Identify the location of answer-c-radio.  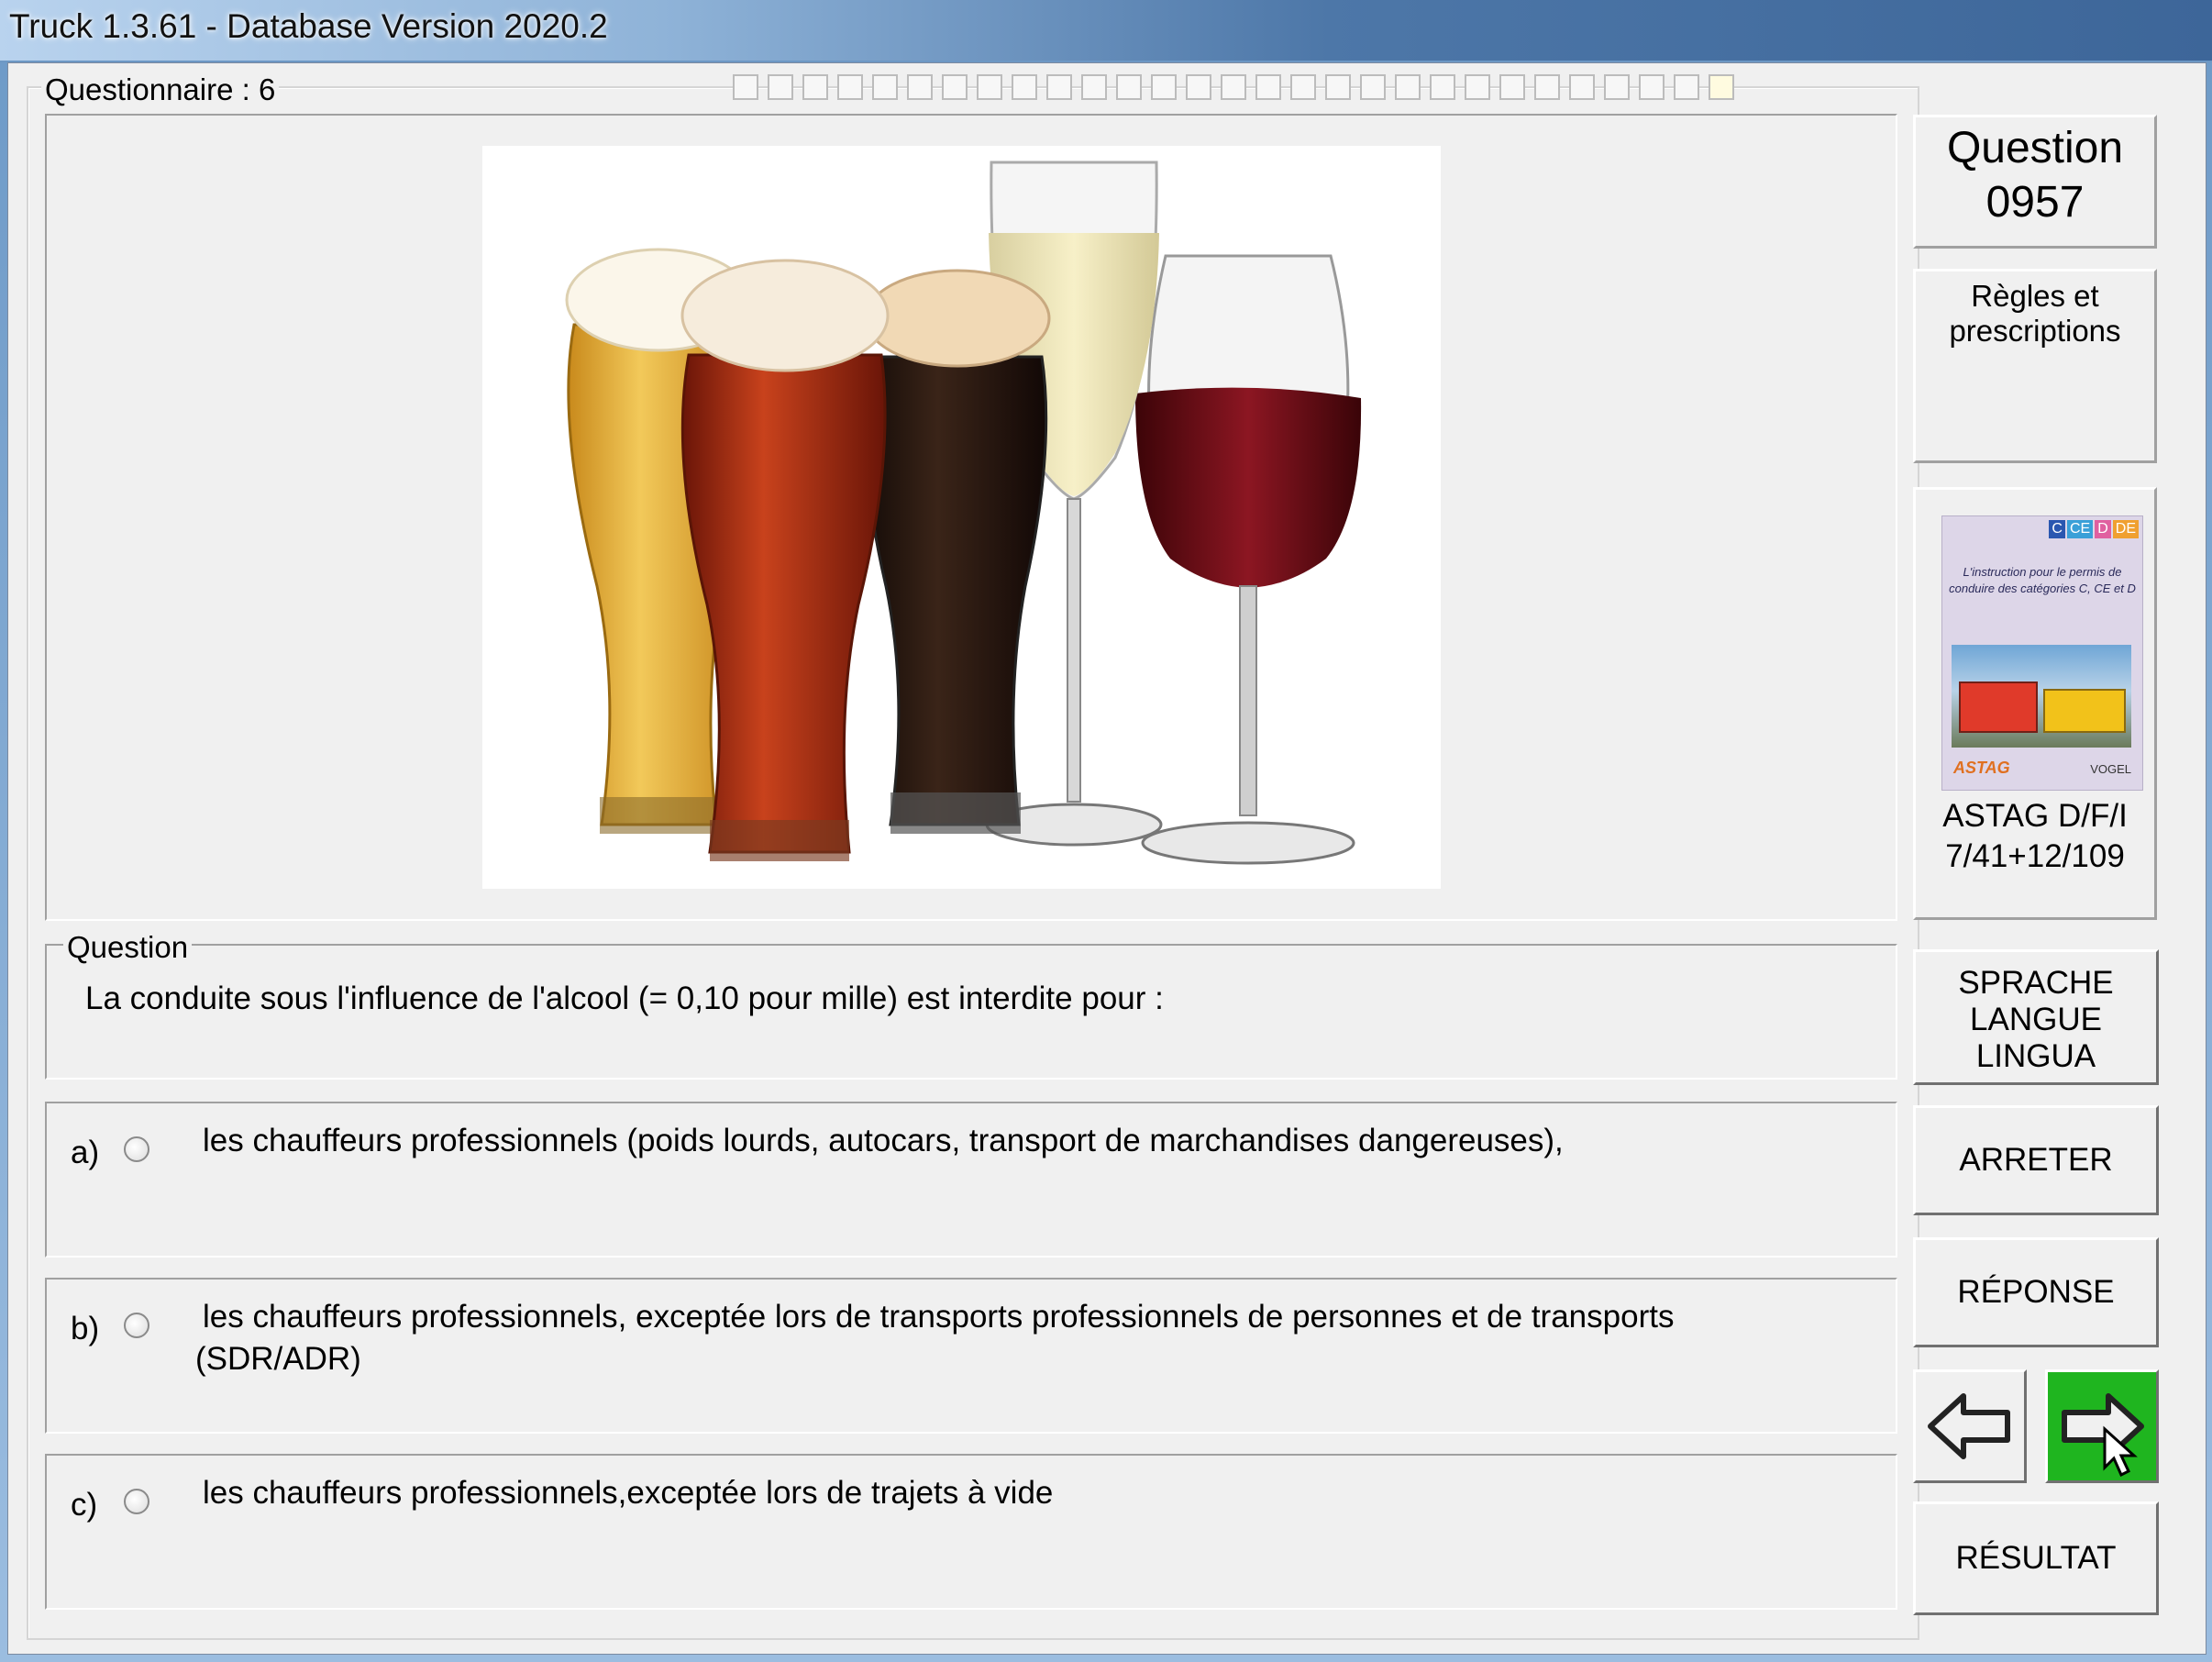
(136, 1501).